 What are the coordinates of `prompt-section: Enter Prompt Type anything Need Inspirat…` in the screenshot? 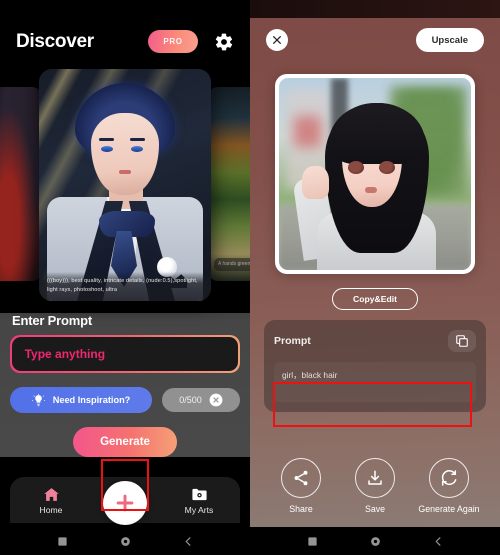 It's located at (125, 385).